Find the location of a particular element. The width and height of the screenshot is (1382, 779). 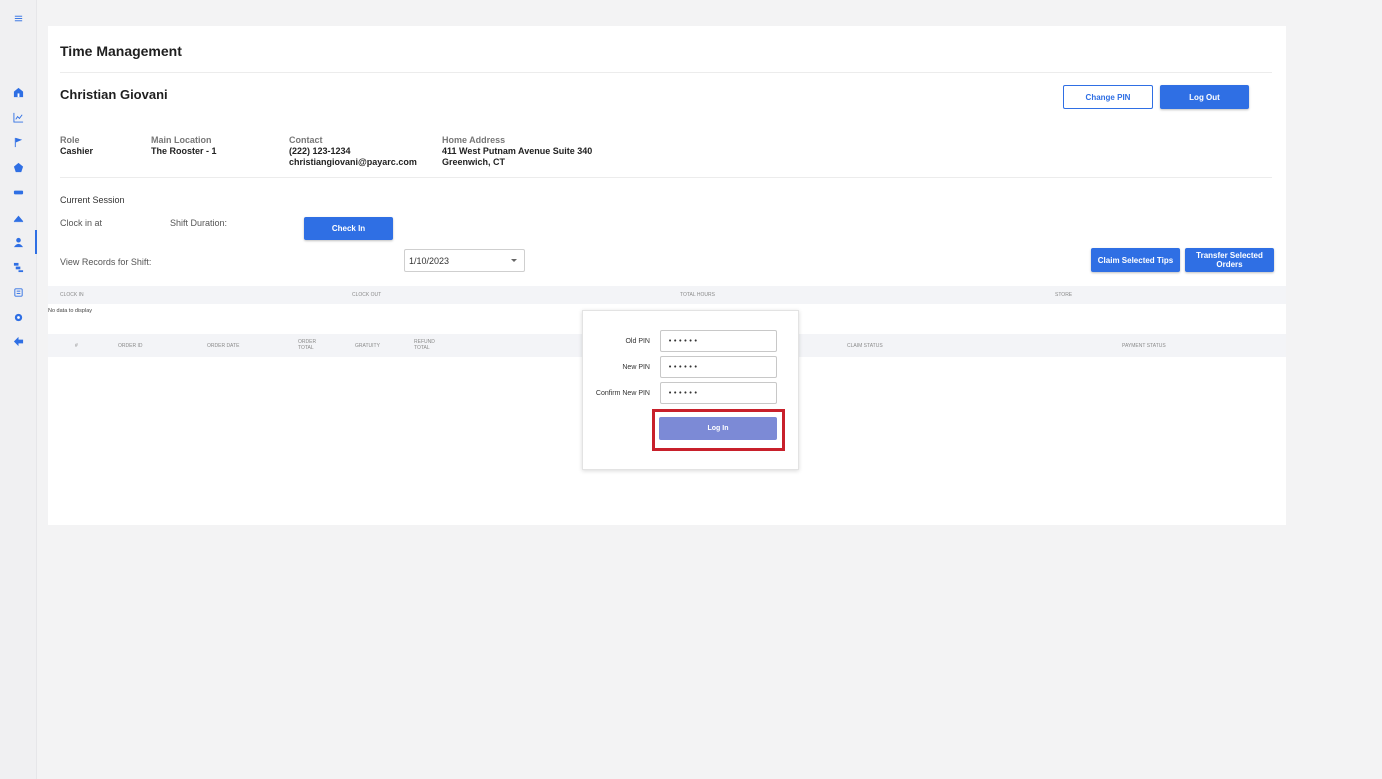

transfer-orders-button: Transfer Selected Orders is located at coordinates (1229, 260).